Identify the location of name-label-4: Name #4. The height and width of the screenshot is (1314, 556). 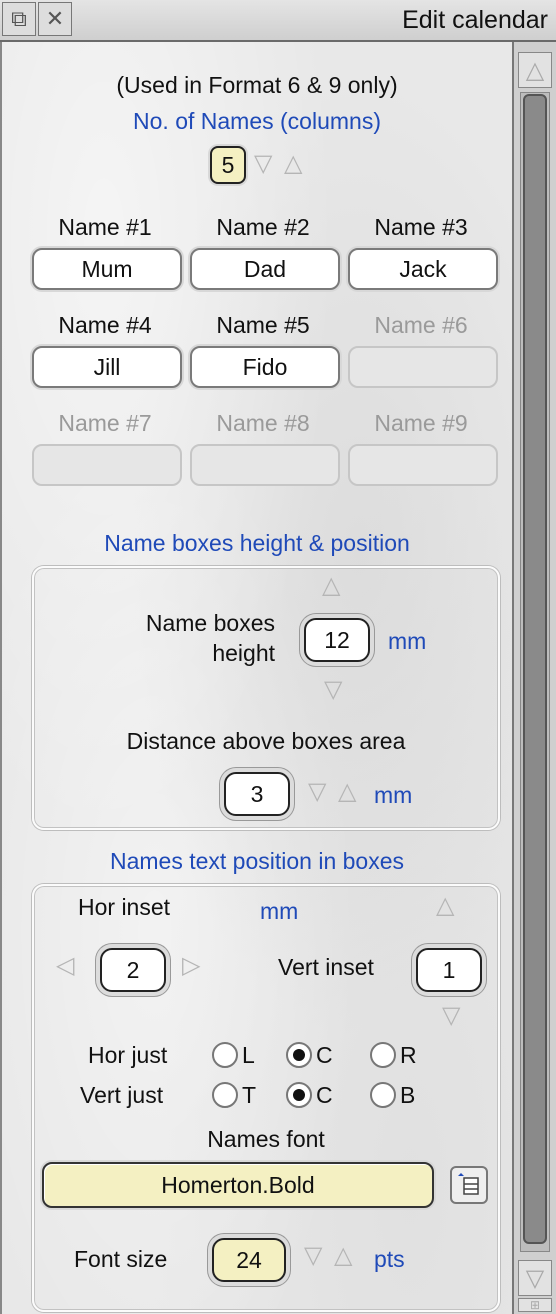
(105, 325).